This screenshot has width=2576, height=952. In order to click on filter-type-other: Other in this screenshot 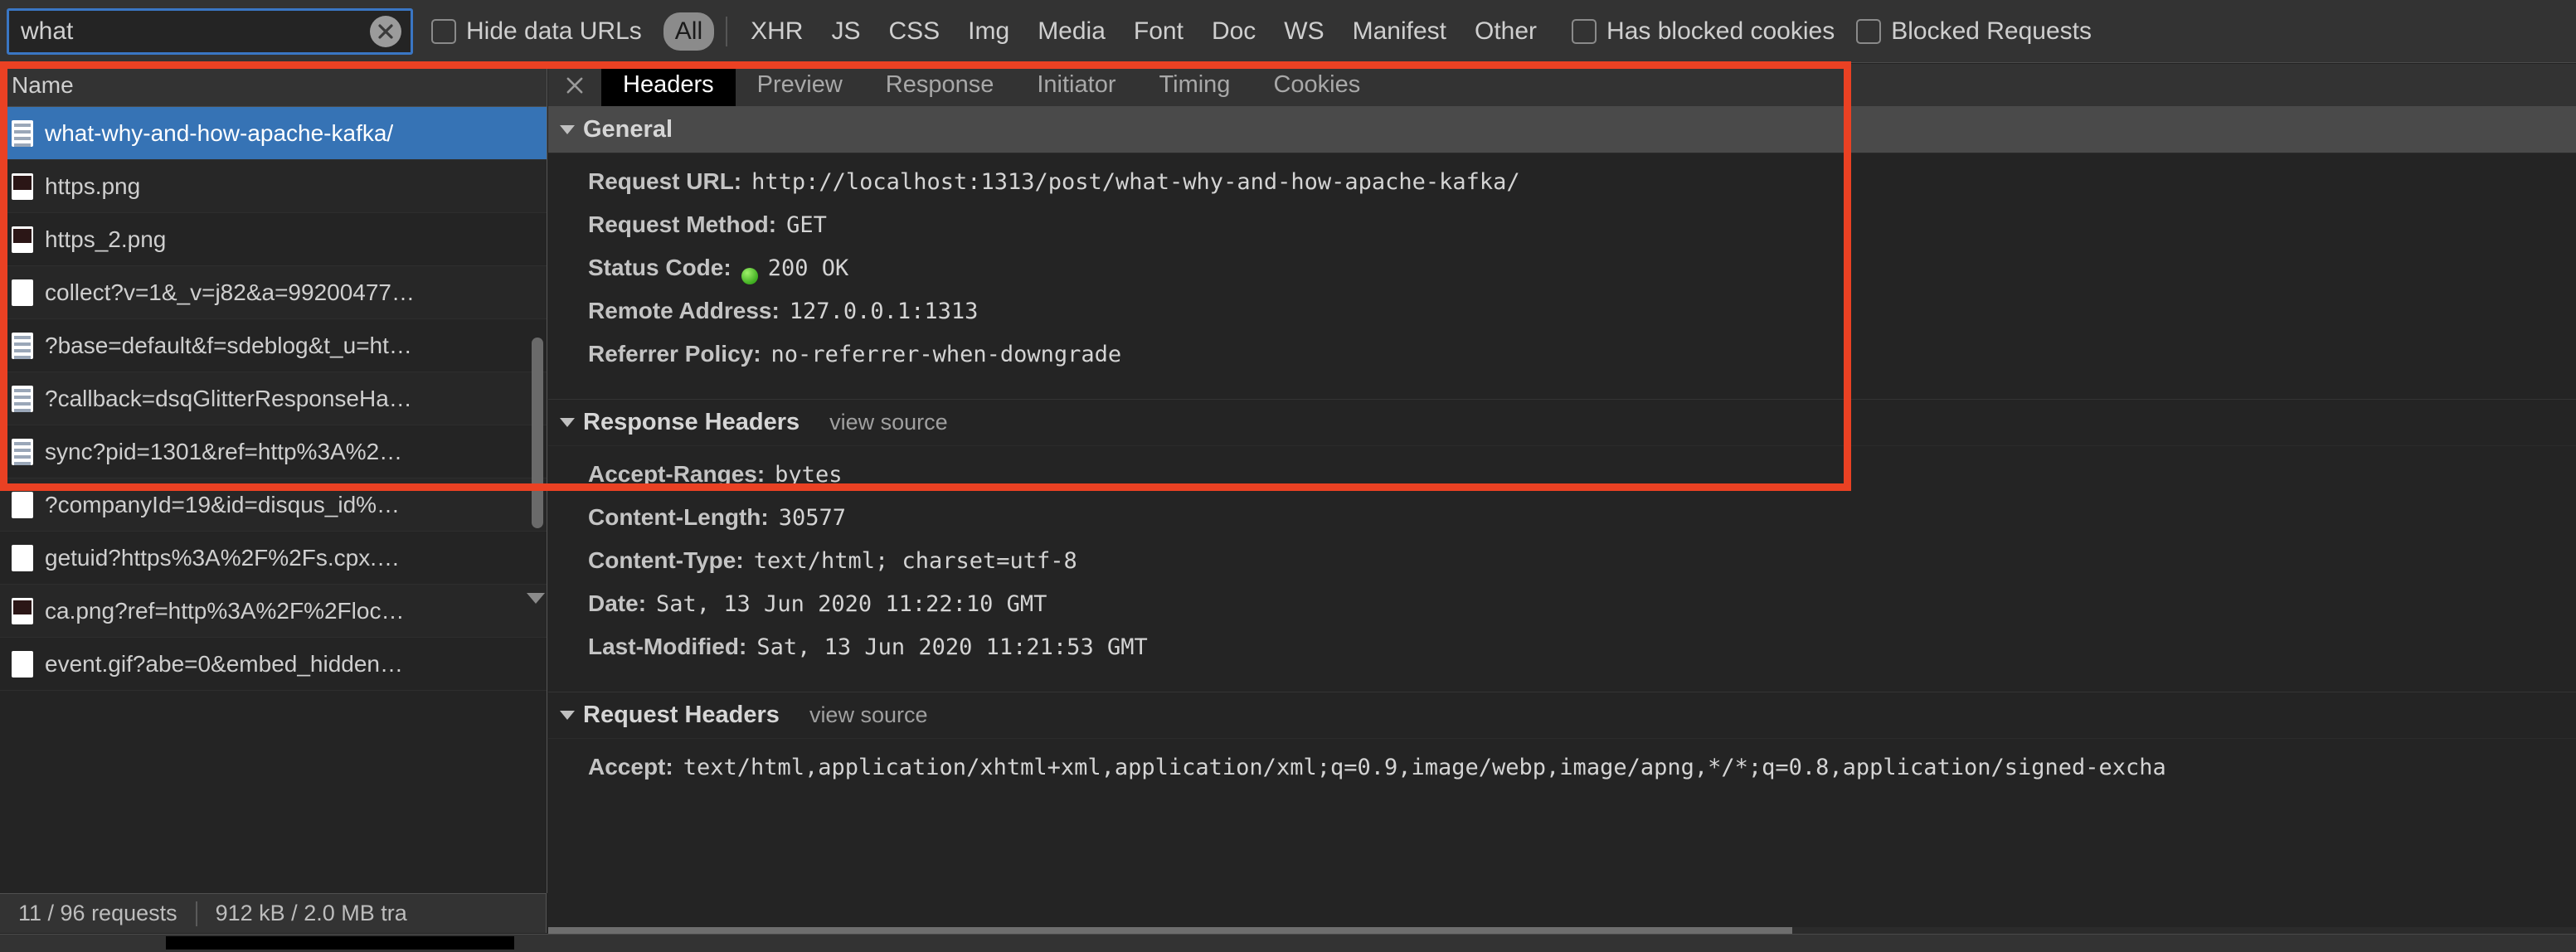, I will do `click(1506, 31)`.